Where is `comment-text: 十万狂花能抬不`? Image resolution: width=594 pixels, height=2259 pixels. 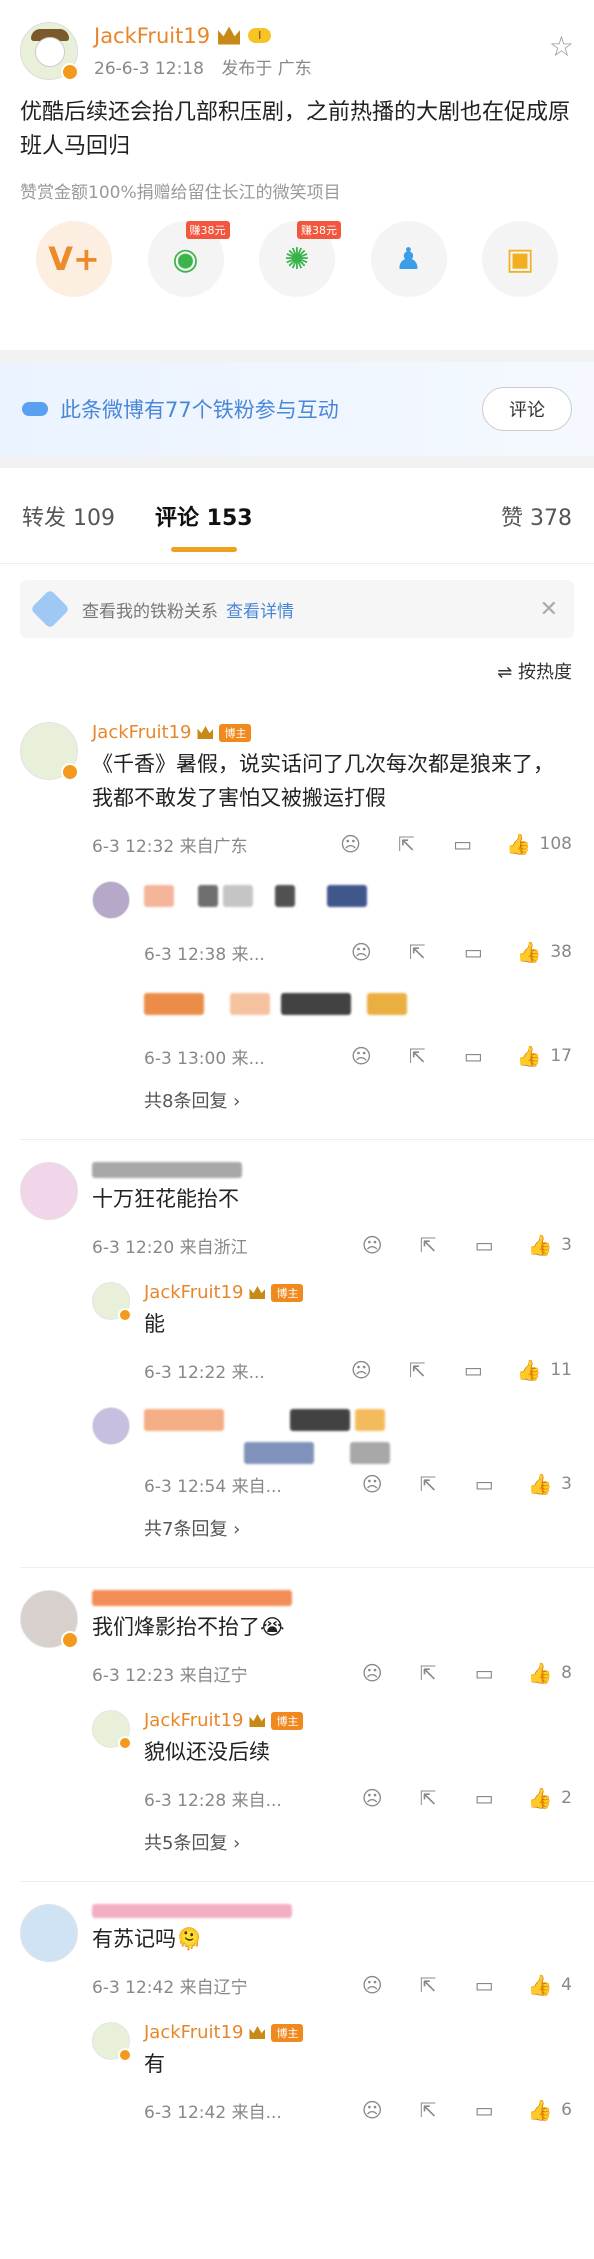
comment-text: 十万狂花能抬不 is located at coordinates (165, 1199).